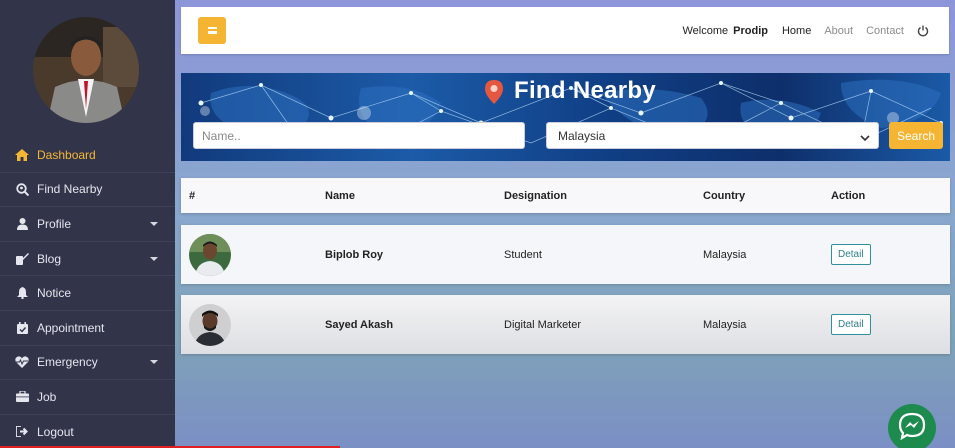  Describe the element at coordinates (87, 259) in the screenshot. I see `sidebar-item-blog: Blog` at that location.